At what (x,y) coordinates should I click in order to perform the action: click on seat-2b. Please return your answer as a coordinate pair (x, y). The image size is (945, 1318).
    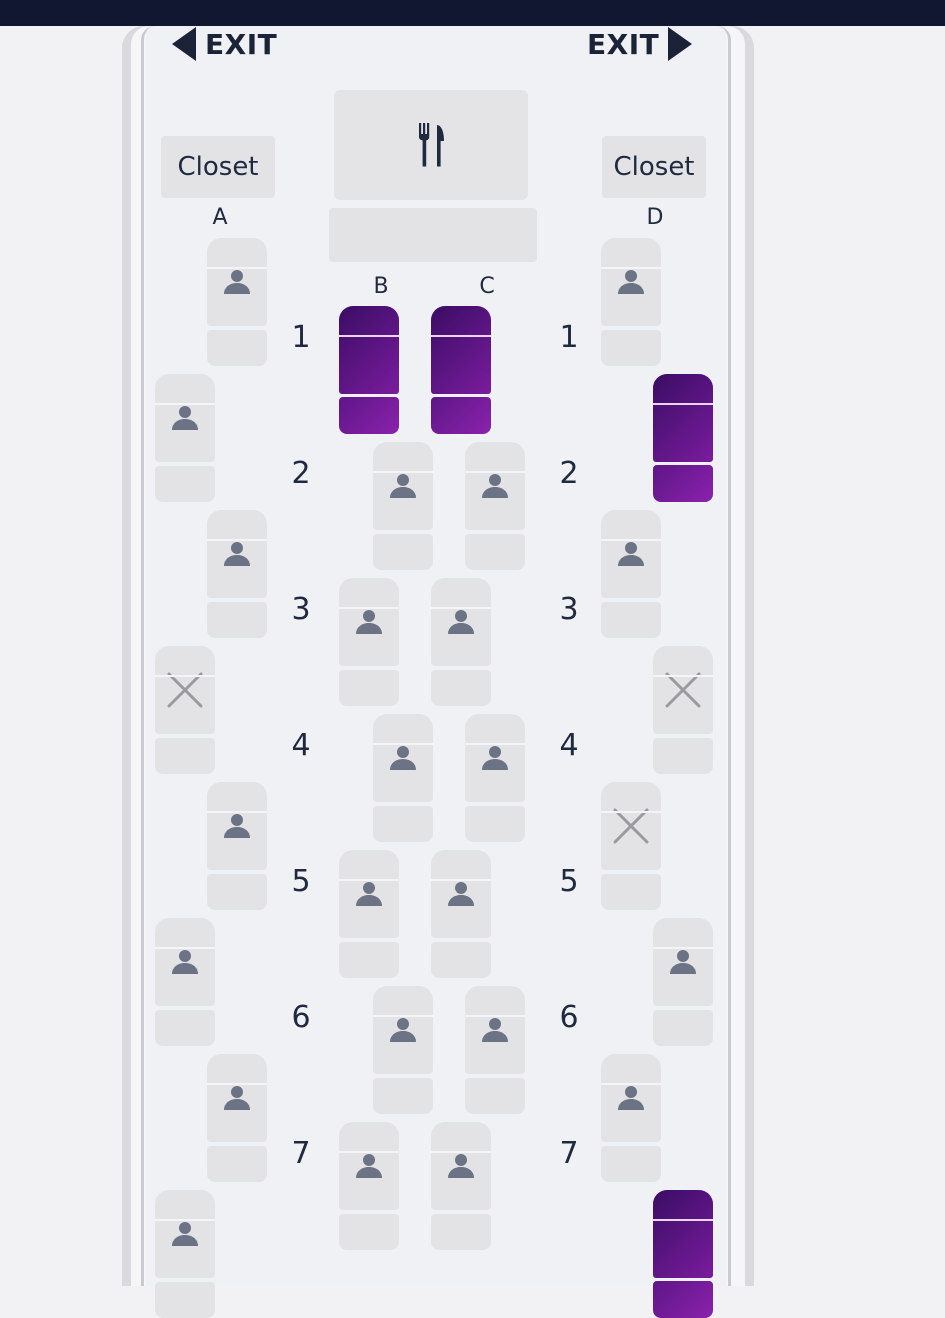
    Looking at the image, I should click on (403, 506).